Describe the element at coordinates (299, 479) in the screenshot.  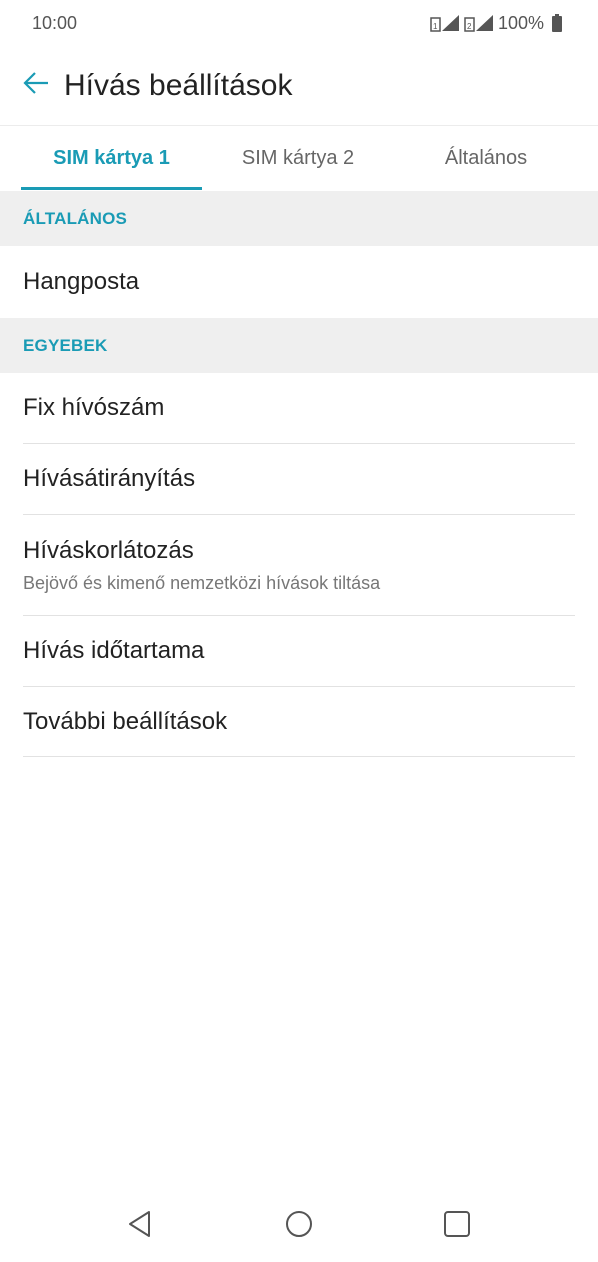
I see `list-item-call-forwarding: Hívásátirányítás` at that location.